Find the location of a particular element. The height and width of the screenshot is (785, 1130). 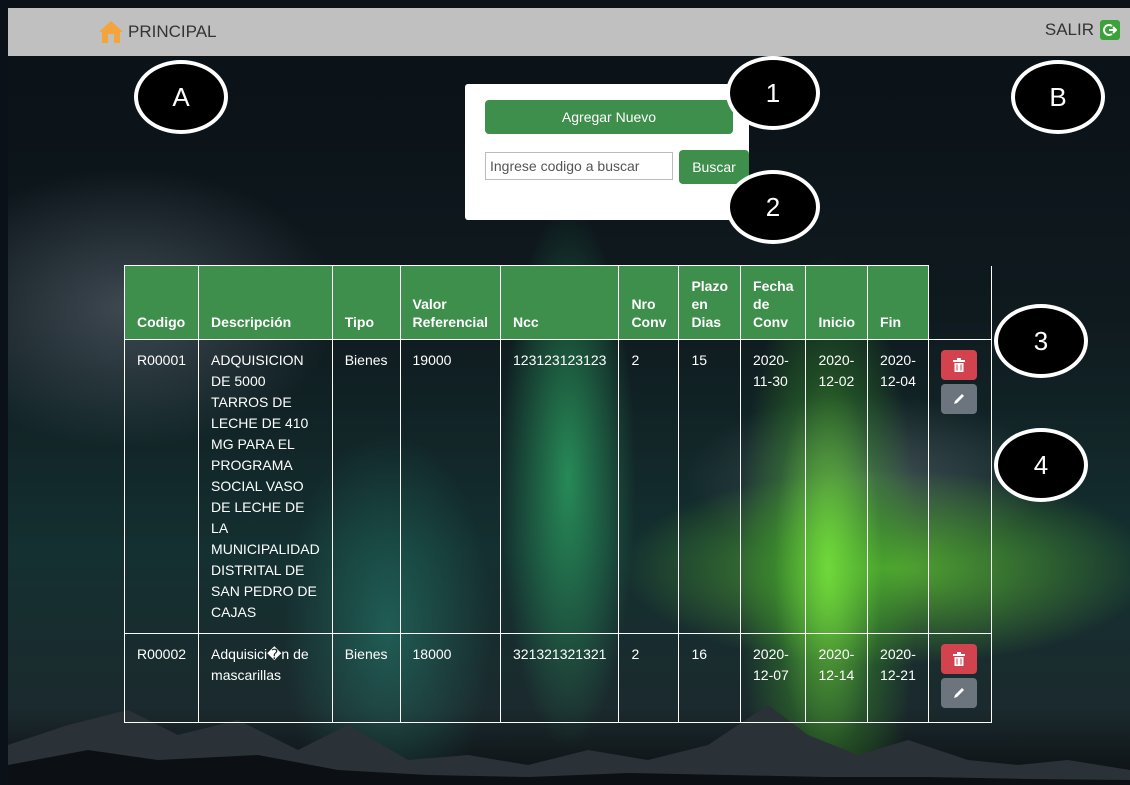

callout-4: 4 is located at coordinates (1041, 465).